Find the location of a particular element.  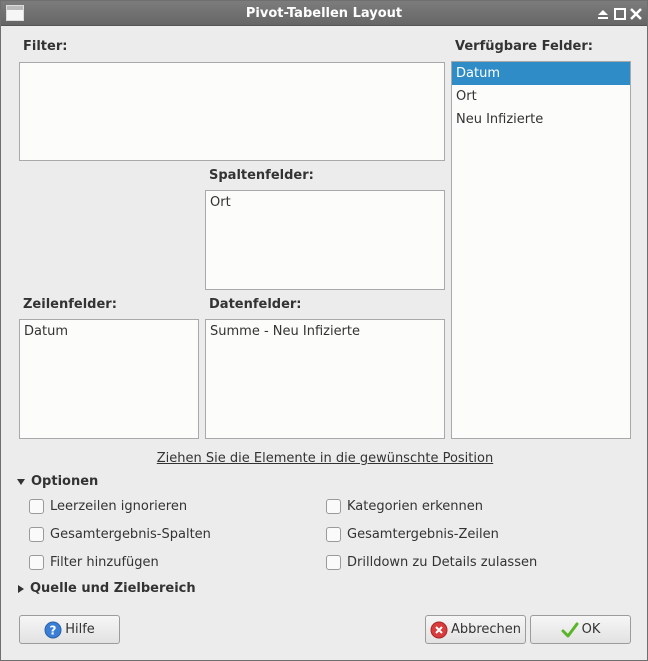

options-expander: Optionen is located at coordinates (57, 481).